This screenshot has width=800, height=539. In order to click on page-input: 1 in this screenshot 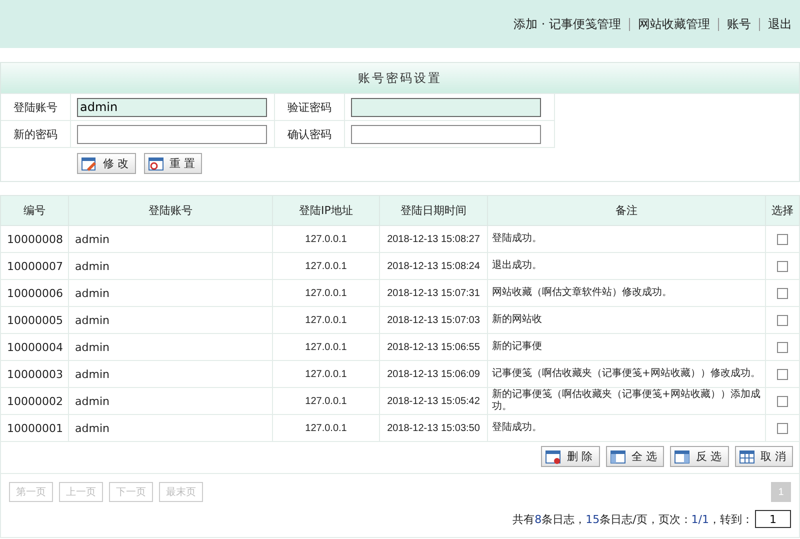, I will do `click(773, 519)`.